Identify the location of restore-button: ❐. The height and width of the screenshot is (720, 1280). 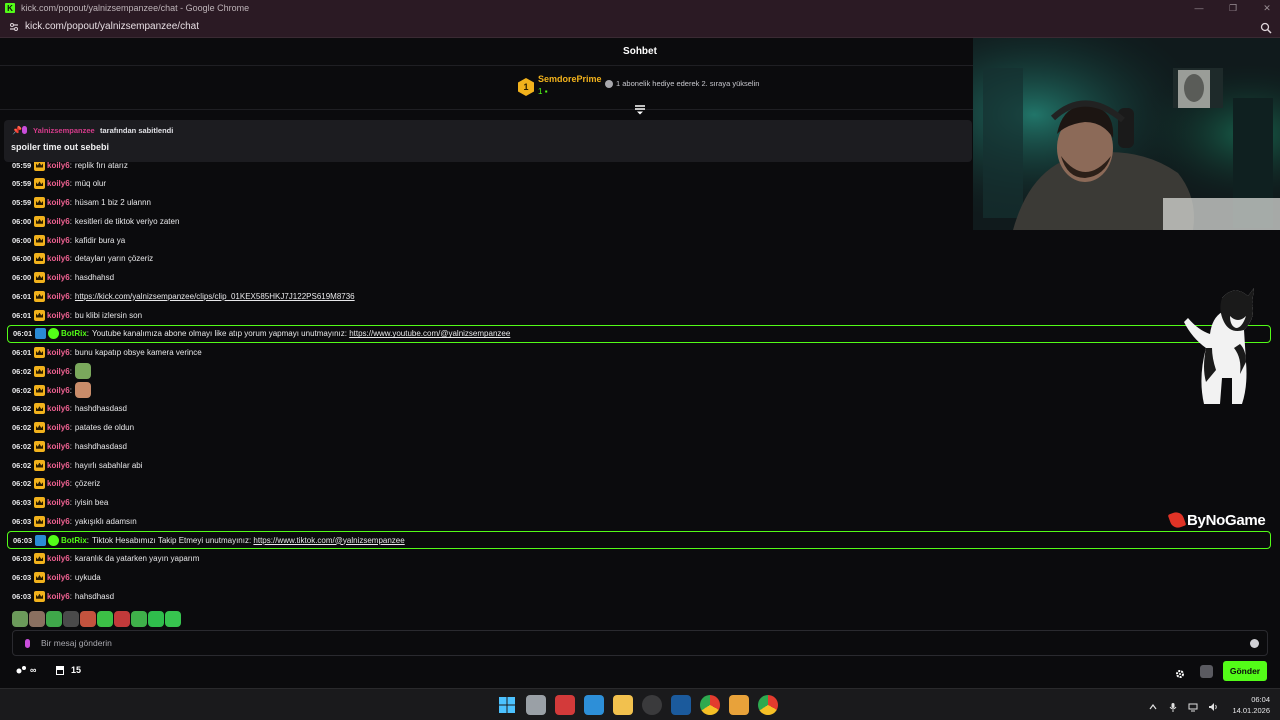
(1233, 8).